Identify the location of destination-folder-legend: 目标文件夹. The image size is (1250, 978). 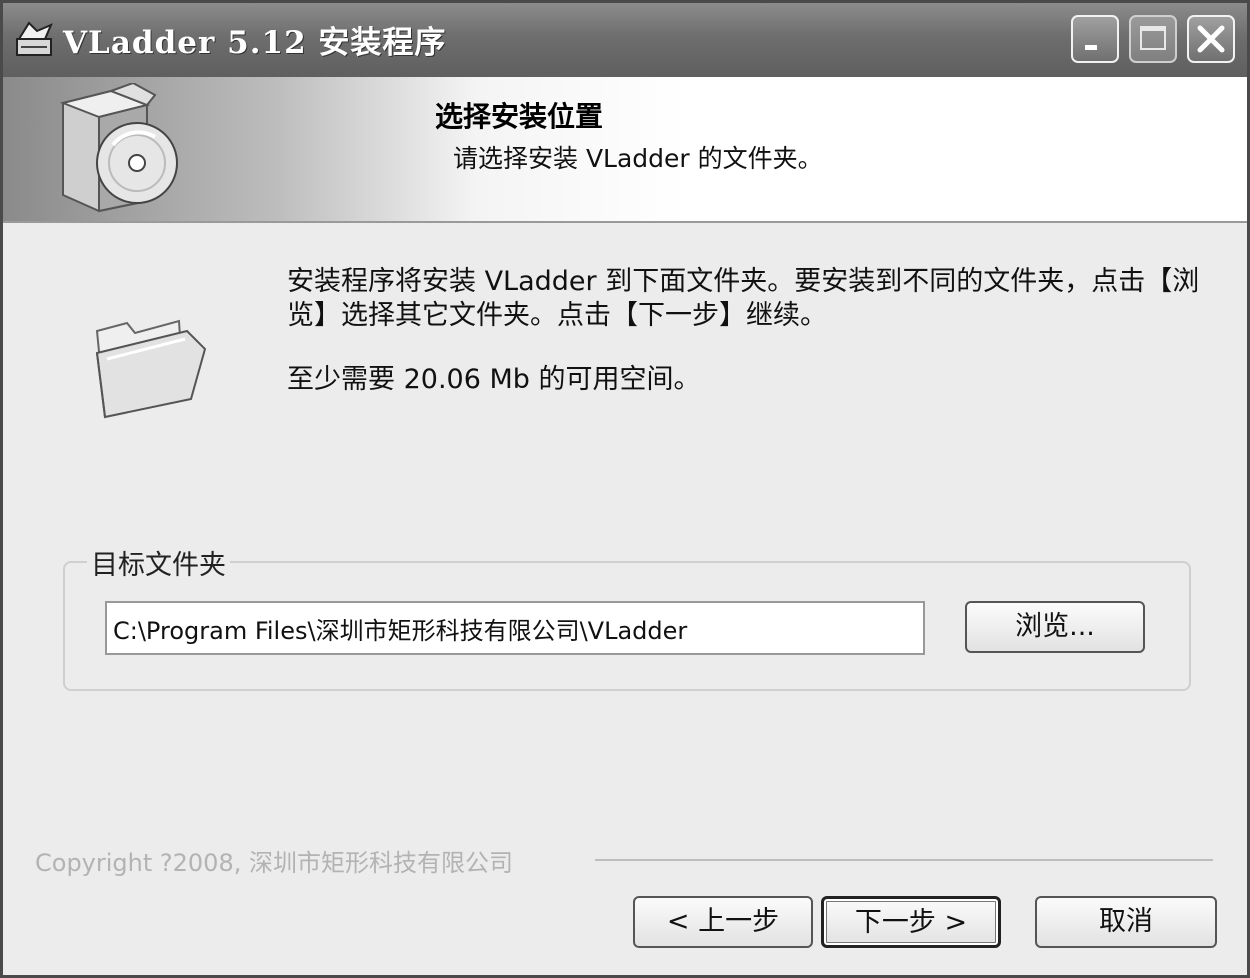
(158, 562).